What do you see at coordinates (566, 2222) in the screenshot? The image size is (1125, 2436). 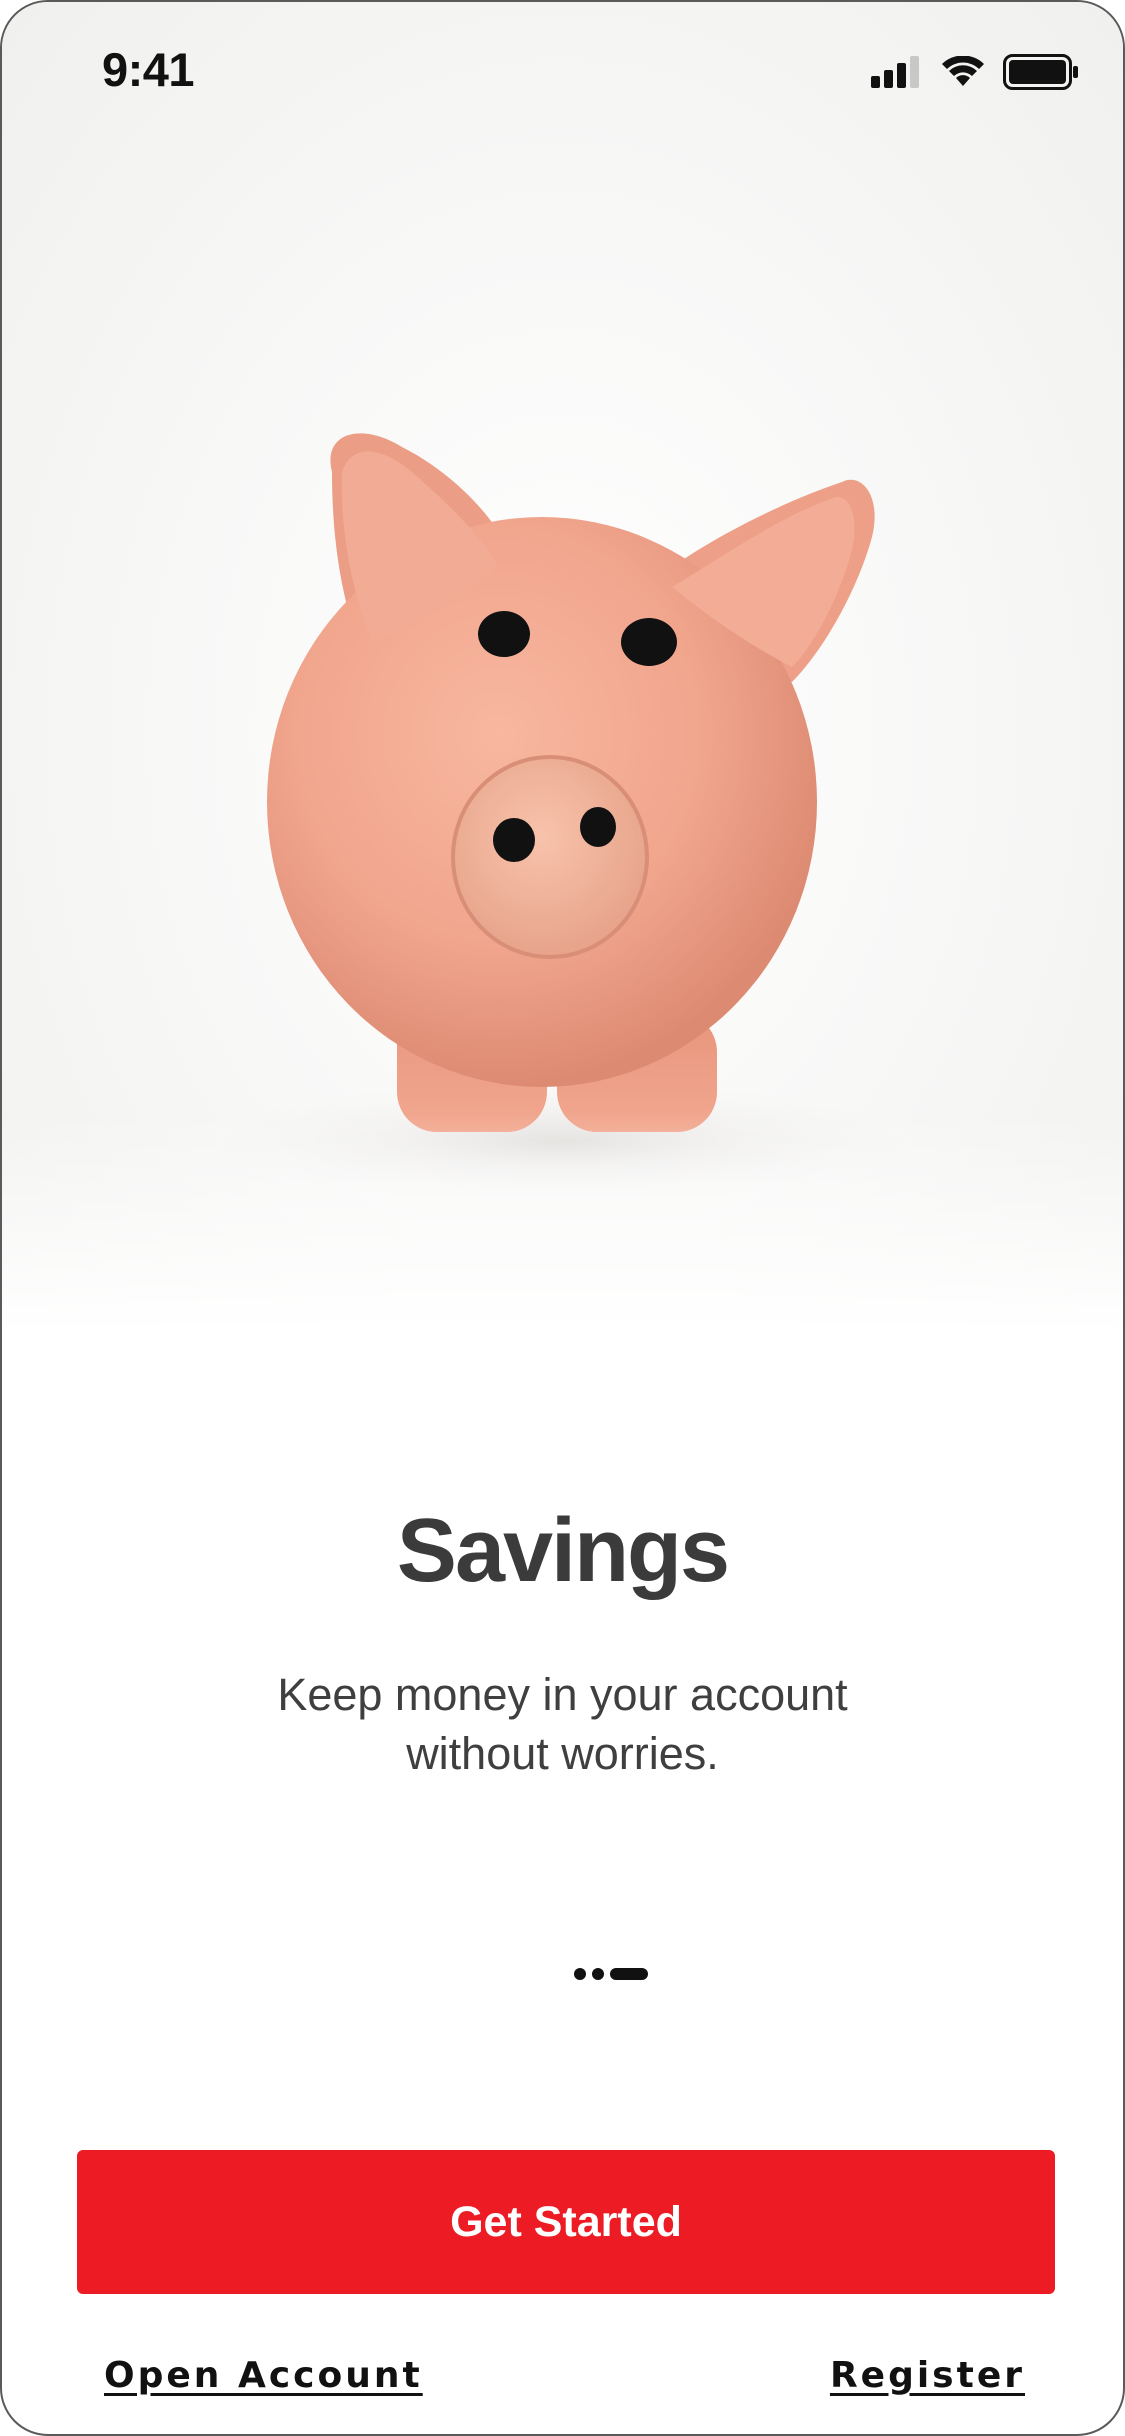 I see `get-started-button: Get Started` at bounding box center [566, 2222].